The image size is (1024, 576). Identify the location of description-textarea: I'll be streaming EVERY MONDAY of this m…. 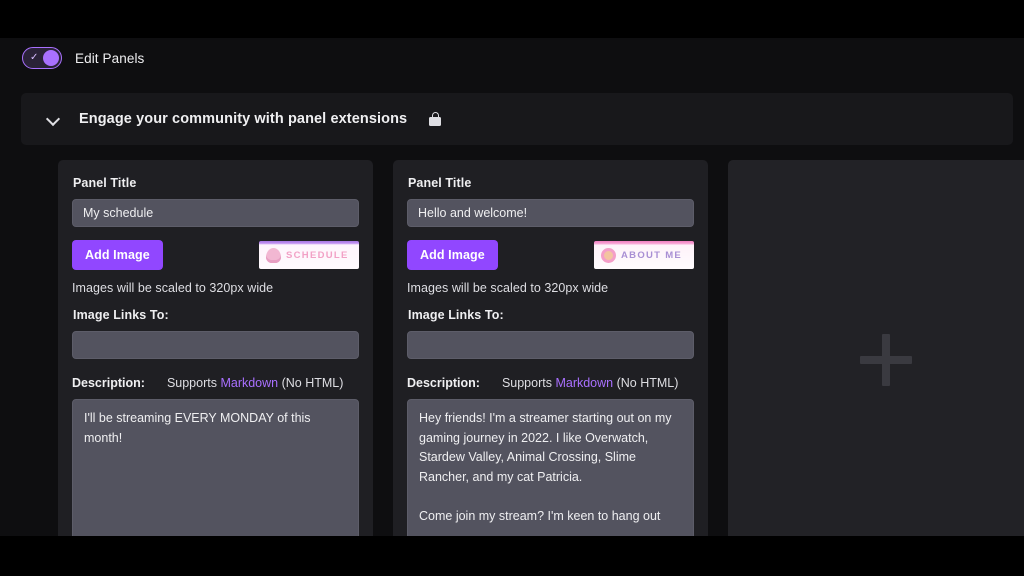
(215, 467).